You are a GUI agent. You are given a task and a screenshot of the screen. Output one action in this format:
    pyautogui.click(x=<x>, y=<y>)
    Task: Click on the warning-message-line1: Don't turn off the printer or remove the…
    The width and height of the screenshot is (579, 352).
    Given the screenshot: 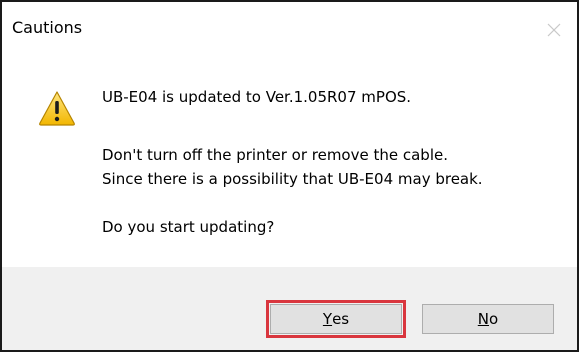 What is the action you would take?
    pyautogui.click(x=275, y=155)
    